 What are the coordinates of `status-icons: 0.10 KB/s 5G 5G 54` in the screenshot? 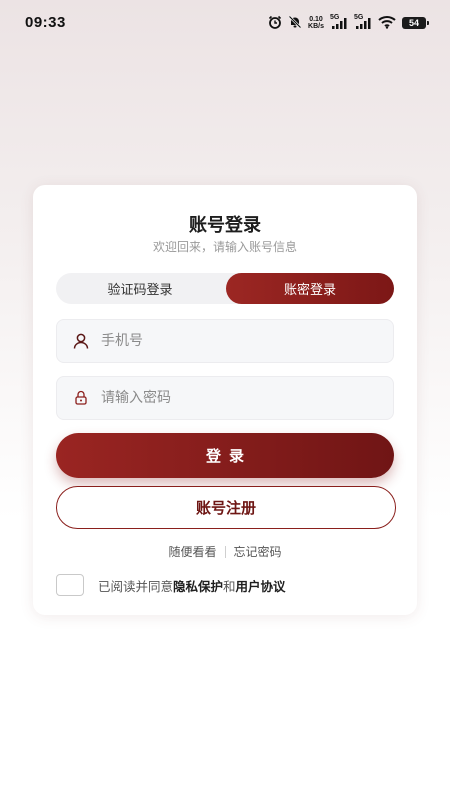 It's located at (348, 23).